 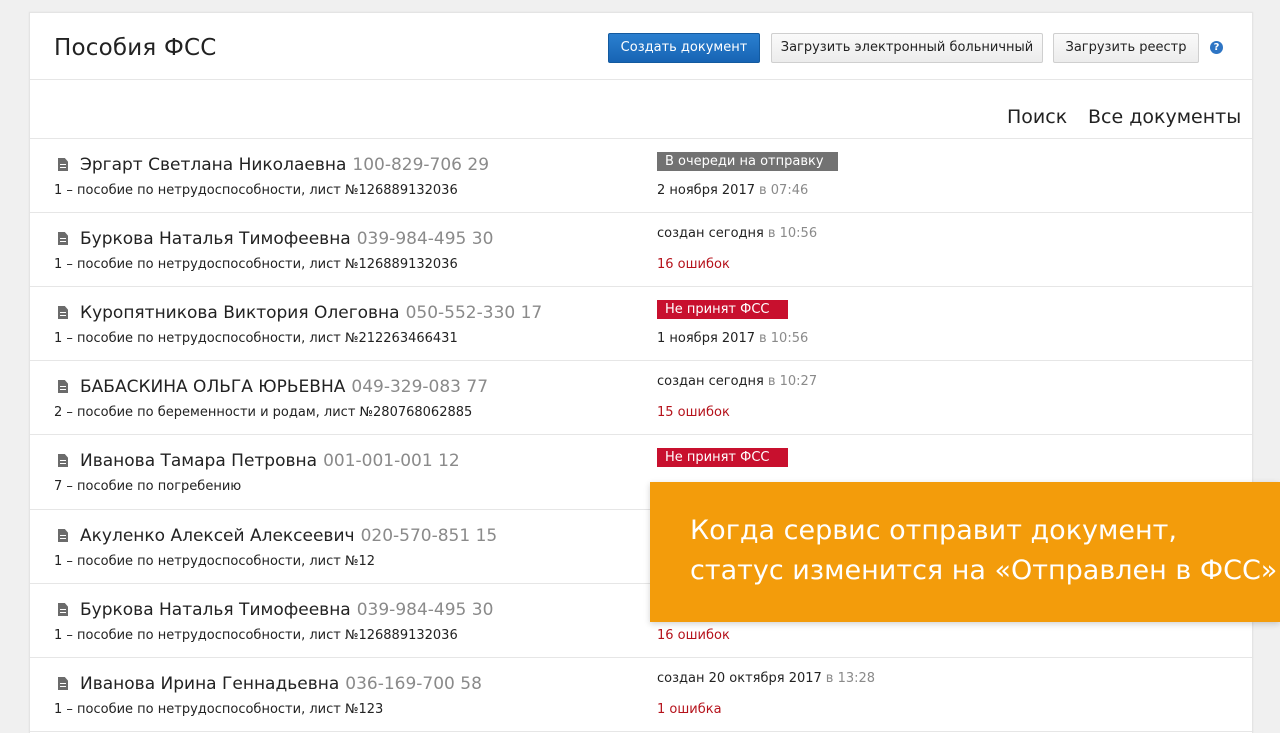 I want to click on help-icon: ?, so click(x=1216, y=47).